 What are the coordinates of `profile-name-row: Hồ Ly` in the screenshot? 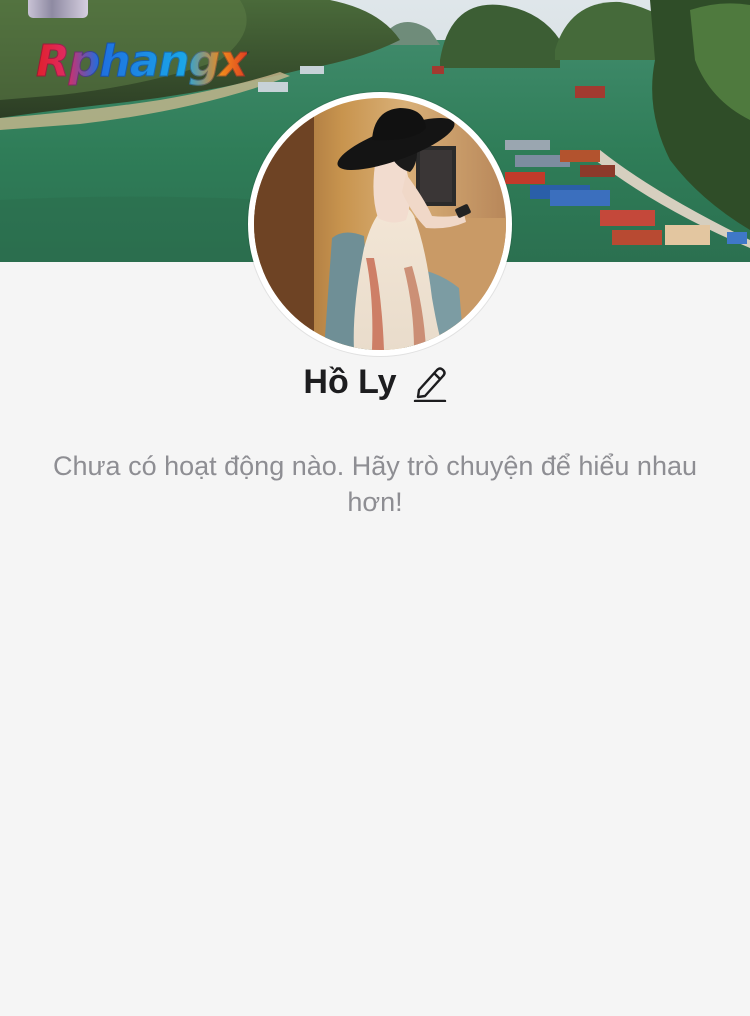 It's located at (375, 382).